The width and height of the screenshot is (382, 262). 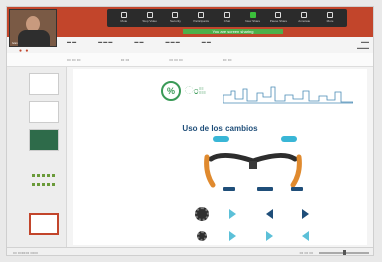 What do you see at coordinates (15, 43) in the screenshot?
I see `participant-name: Ivan` at bounding box center [15, 43].